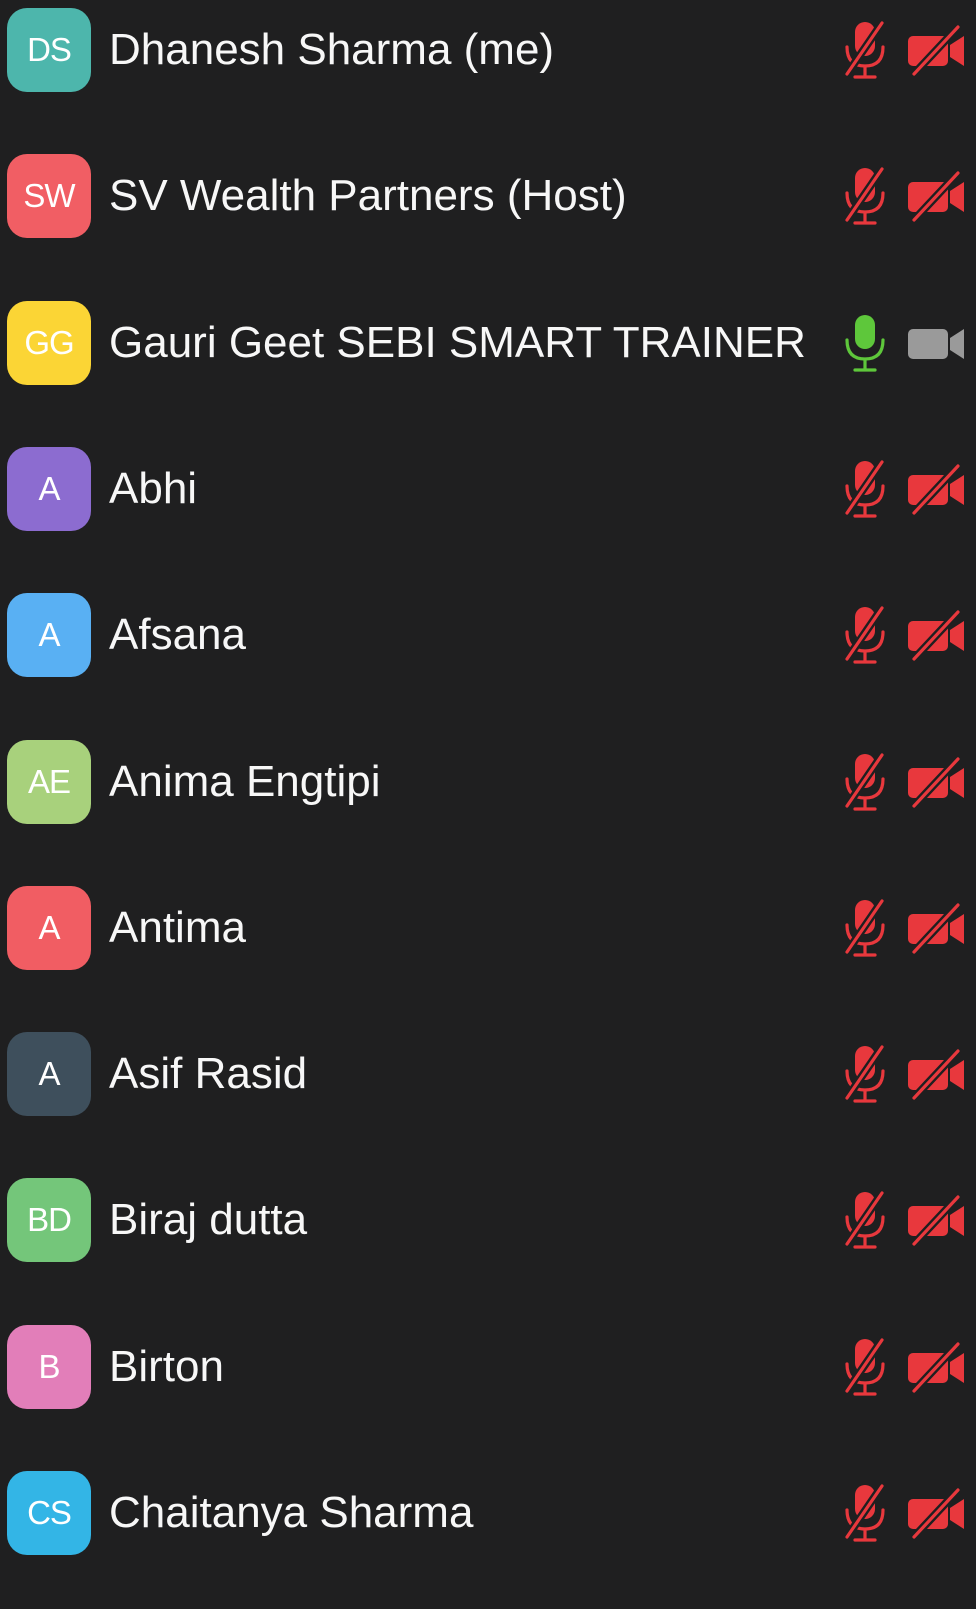  I want to click on participant-row: A Abhi, so click(488, 512).